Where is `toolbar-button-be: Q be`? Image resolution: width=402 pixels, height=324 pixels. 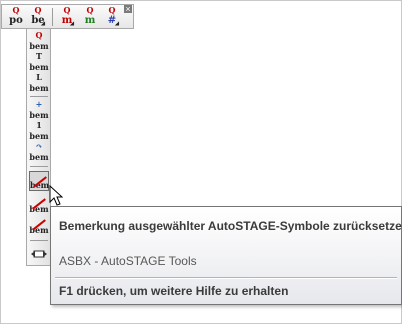
toolbar-button-be: Q be is located at coordinates (38, 16).